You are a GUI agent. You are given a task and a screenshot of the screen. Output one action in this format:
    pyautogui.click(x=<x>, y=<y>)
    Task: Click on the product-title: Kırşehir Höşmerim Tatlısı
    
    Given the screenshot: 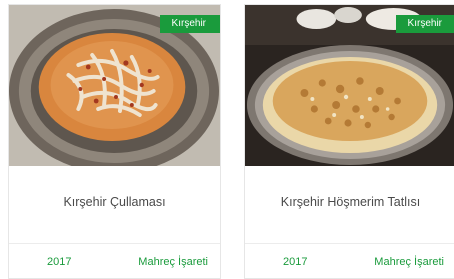 What is the action you would take?
    pyautogui.click(x=349, y=202)
    